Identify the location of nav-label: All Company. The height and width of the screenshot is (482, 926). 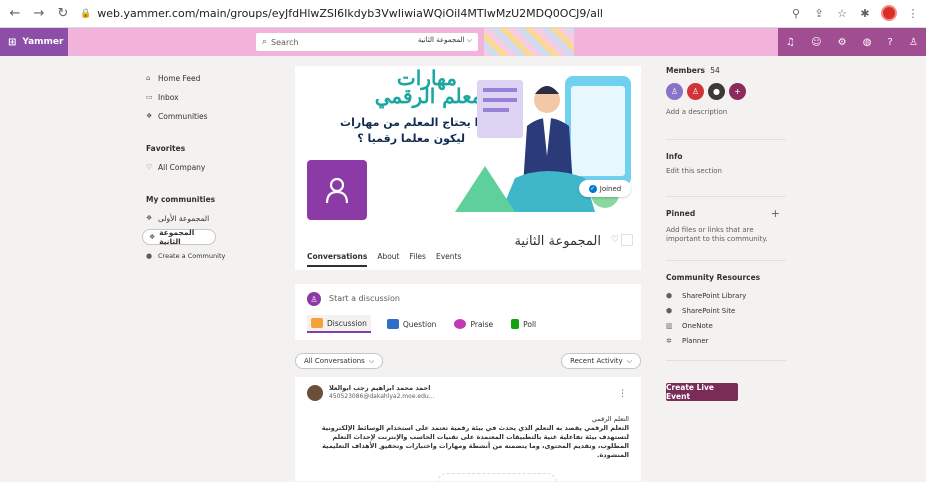
(182, 167).